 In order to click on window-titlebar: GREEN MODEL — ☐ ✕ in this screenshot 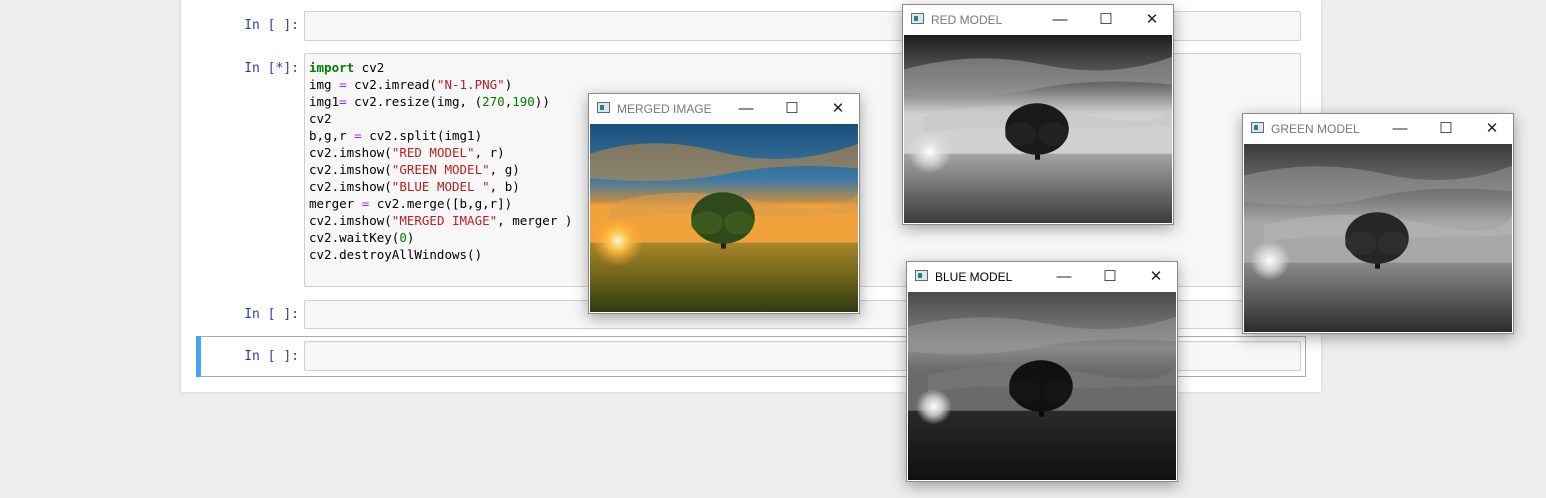, I will do `click(1378, 129)`.